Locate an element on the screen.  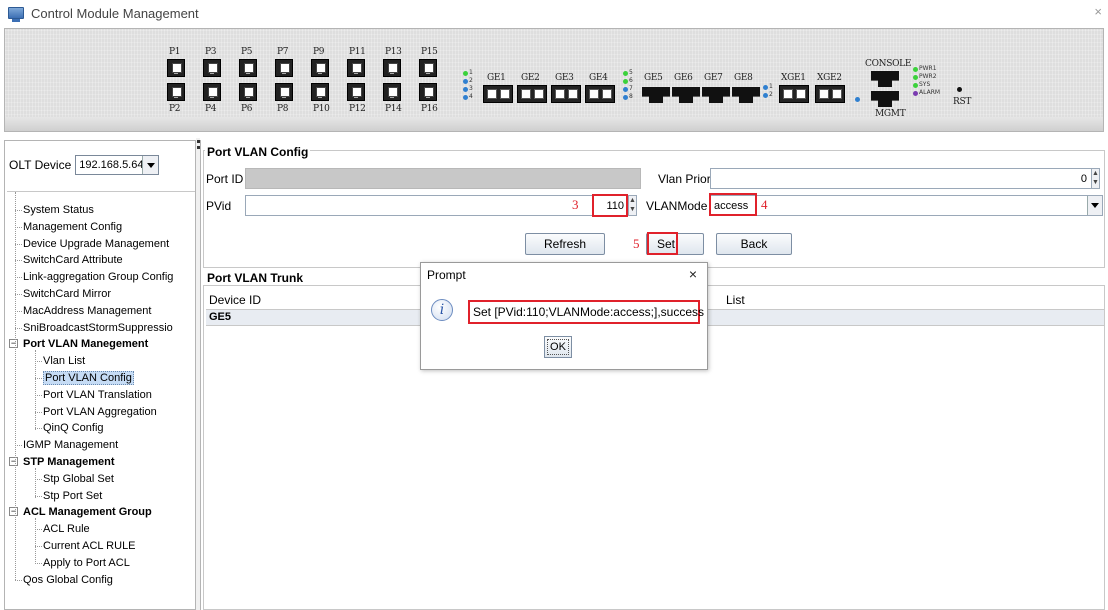
tree-item: Management Config is located at coordinates (72, 227).